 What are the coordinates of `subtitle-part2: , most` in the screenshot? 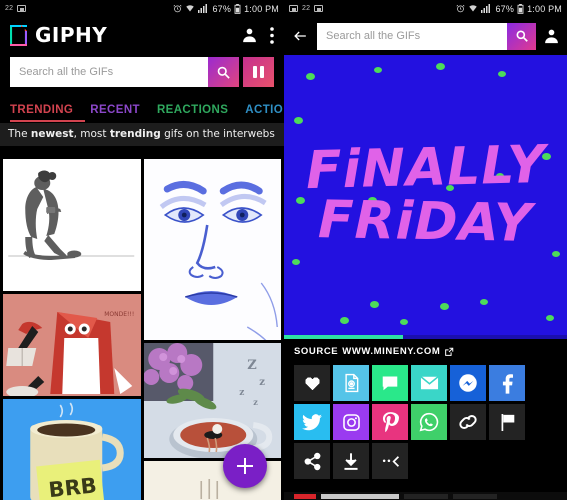 It's located at (91, 134).